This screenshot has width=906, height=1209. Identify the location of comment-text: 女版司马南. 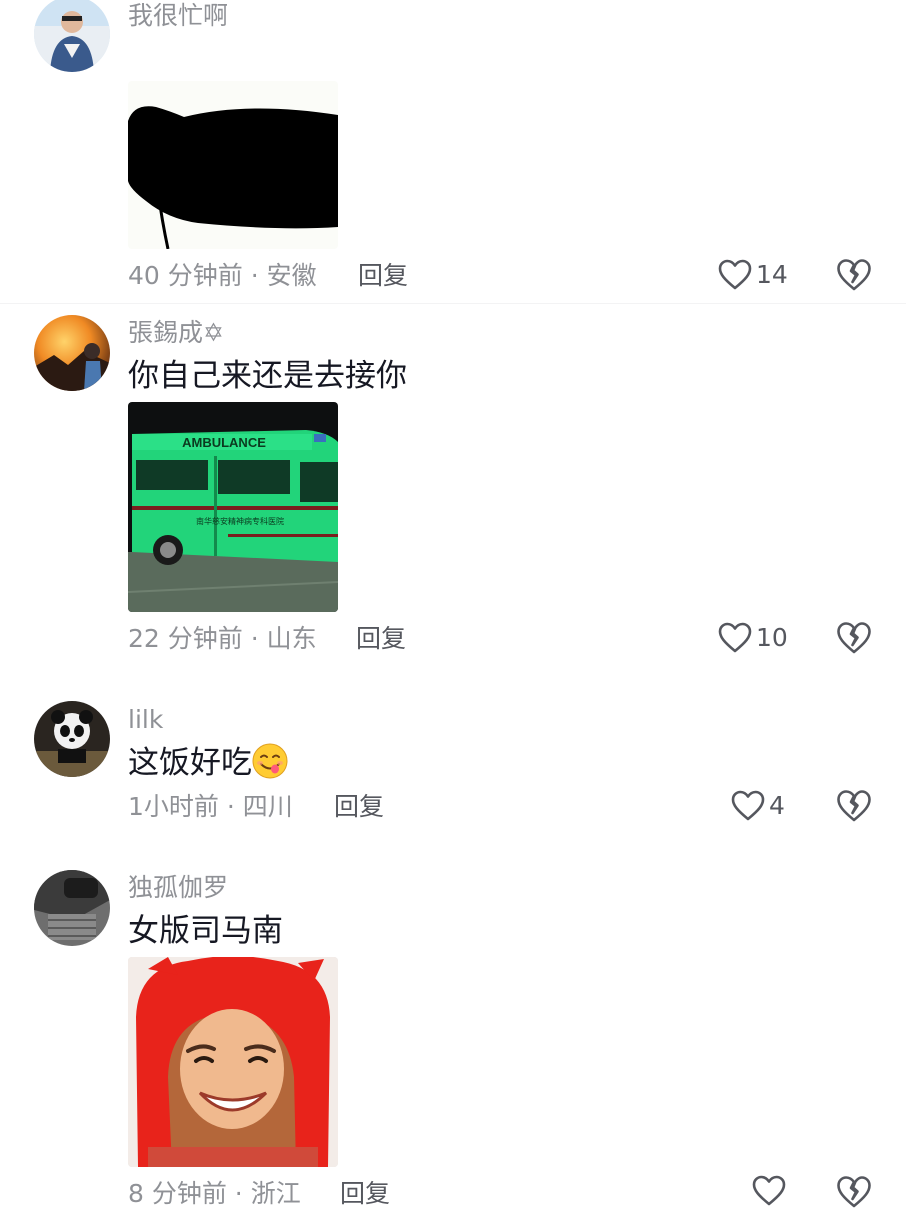
(205, 931).